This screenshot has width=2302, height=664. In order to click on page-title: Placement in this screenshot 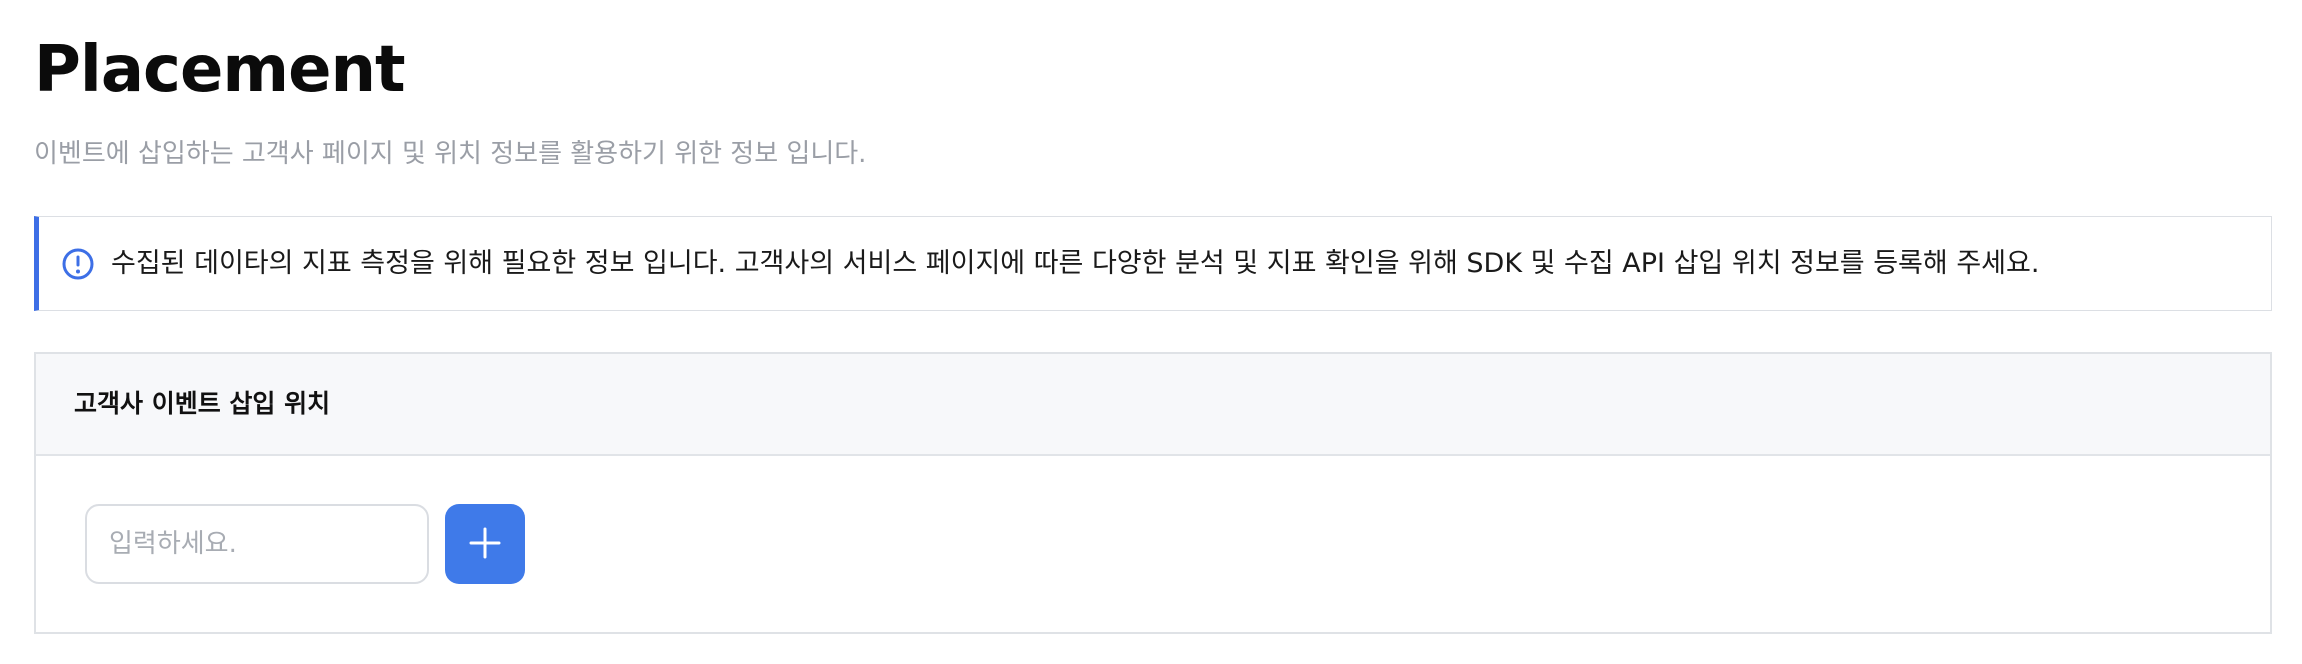, I will do `click(220, 70)`.